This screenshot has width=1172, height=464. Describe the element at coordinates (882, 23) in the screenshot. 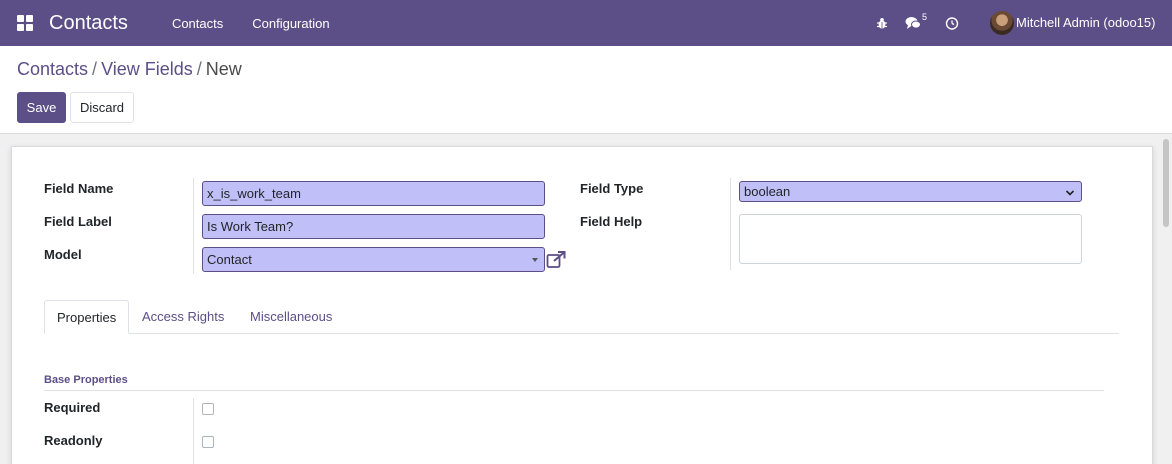

I see `bug-icon` at that location.